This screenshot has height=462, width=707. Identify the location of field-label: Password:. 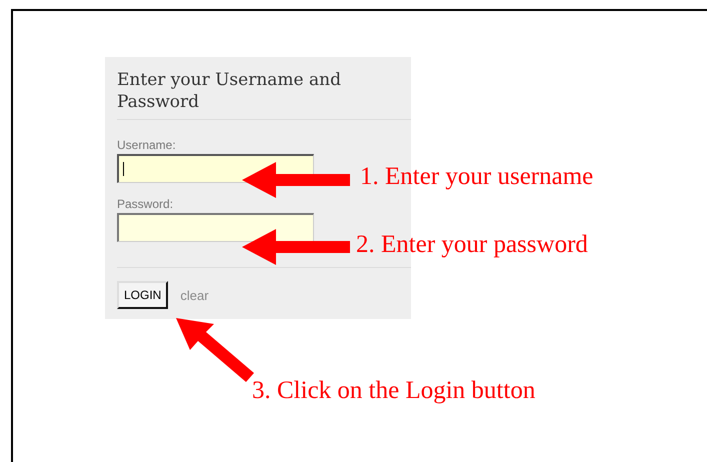
(145, 204).